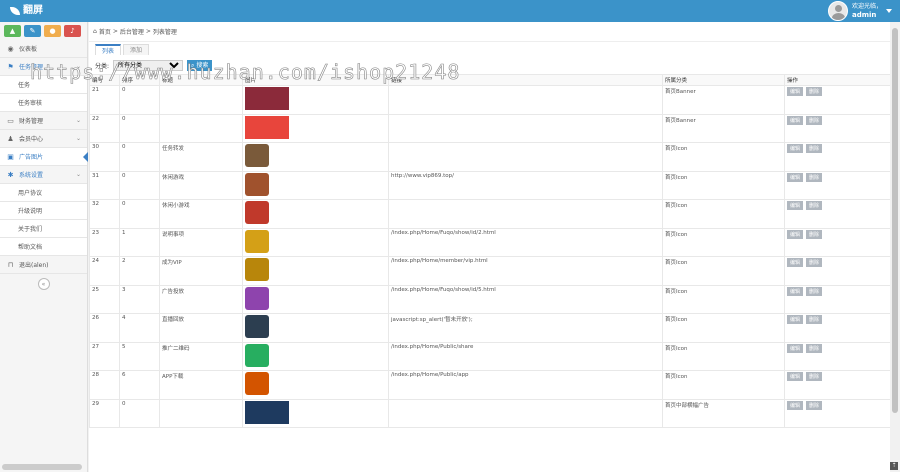  I want to click on cell-link: /index.php/Home/member/vip.html, so click(525, 271).